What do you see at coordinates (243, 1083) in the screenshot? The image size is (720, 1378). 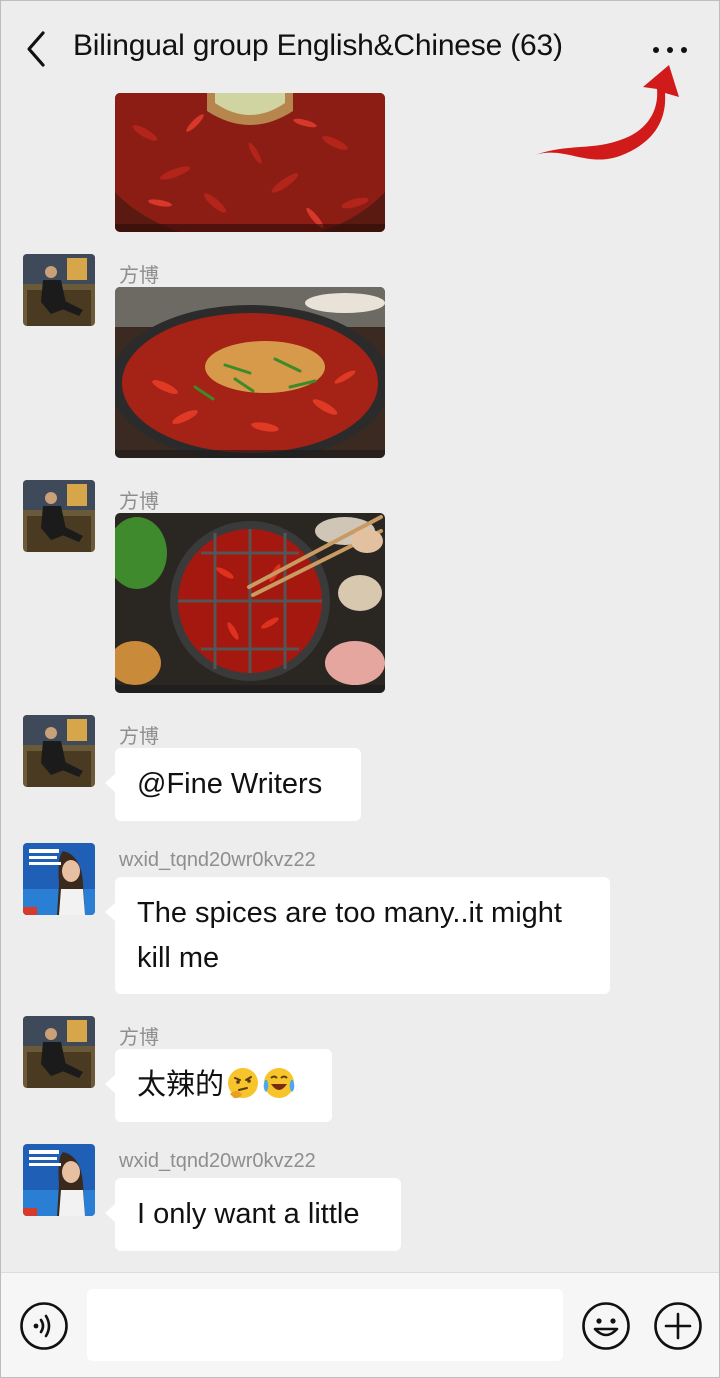 I see `thinking-face-emoji` at bounding box center [243, 1083].